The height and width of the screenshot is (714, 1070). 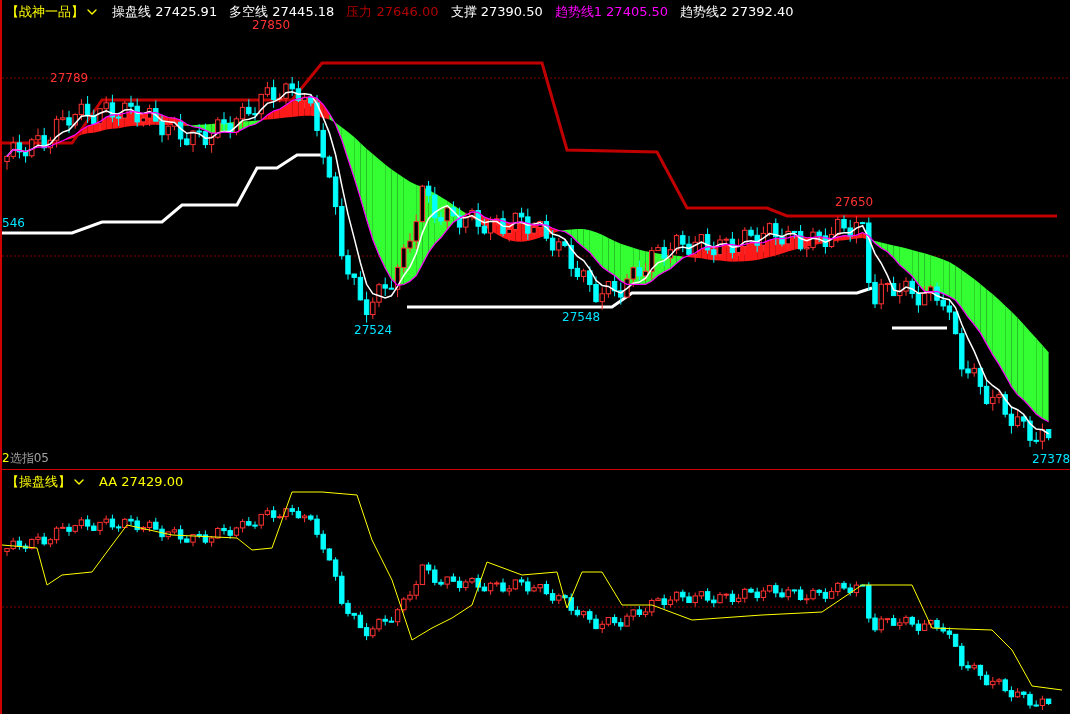 What do you see at coordinates (271, 25) in the screenshot?
I see `price-label: 27850` at bounding box center [271, 25].